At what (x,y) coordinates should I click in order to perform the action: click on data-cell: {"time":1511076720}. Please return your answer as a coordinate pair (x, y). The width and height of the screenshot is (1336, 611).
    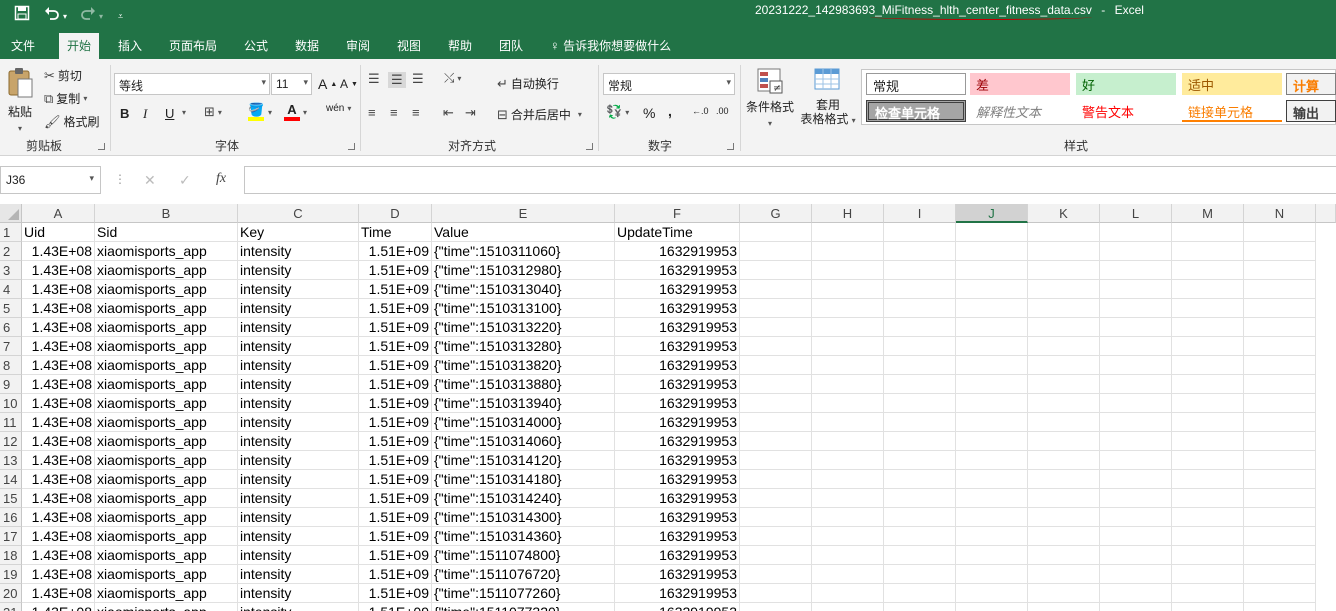
    Looking at the image, I should click on (523, 574).